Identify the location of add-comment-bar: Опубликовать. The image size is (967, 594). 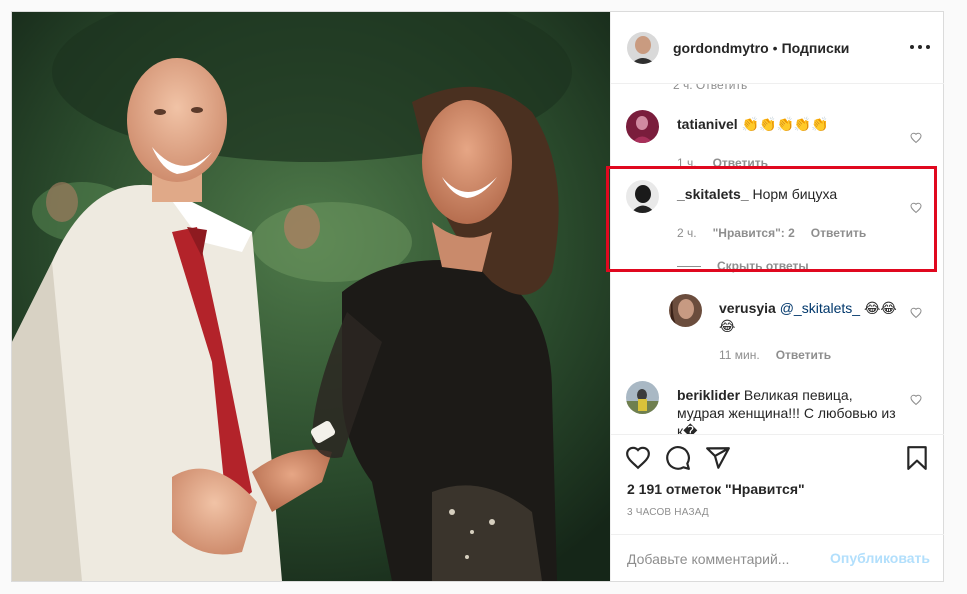
(777, 557).